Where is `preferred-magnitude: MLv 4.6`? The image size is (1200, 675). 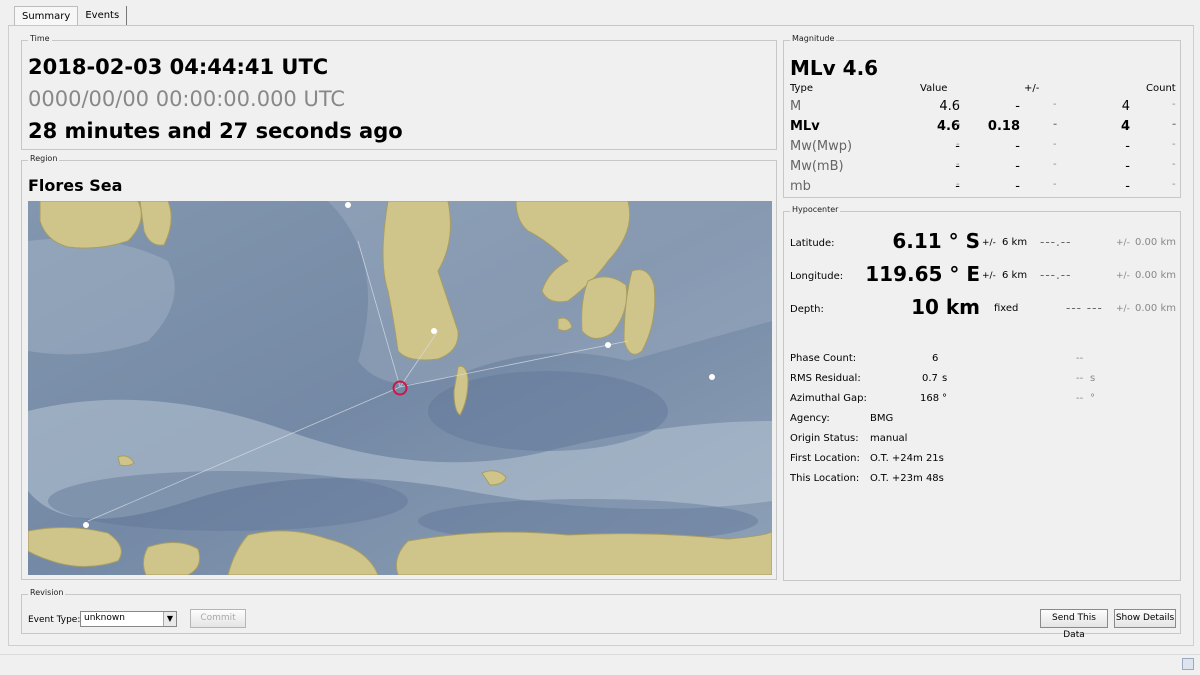
preferred-magnitude: MLv 4.6 is located at coordinates (834, 68).